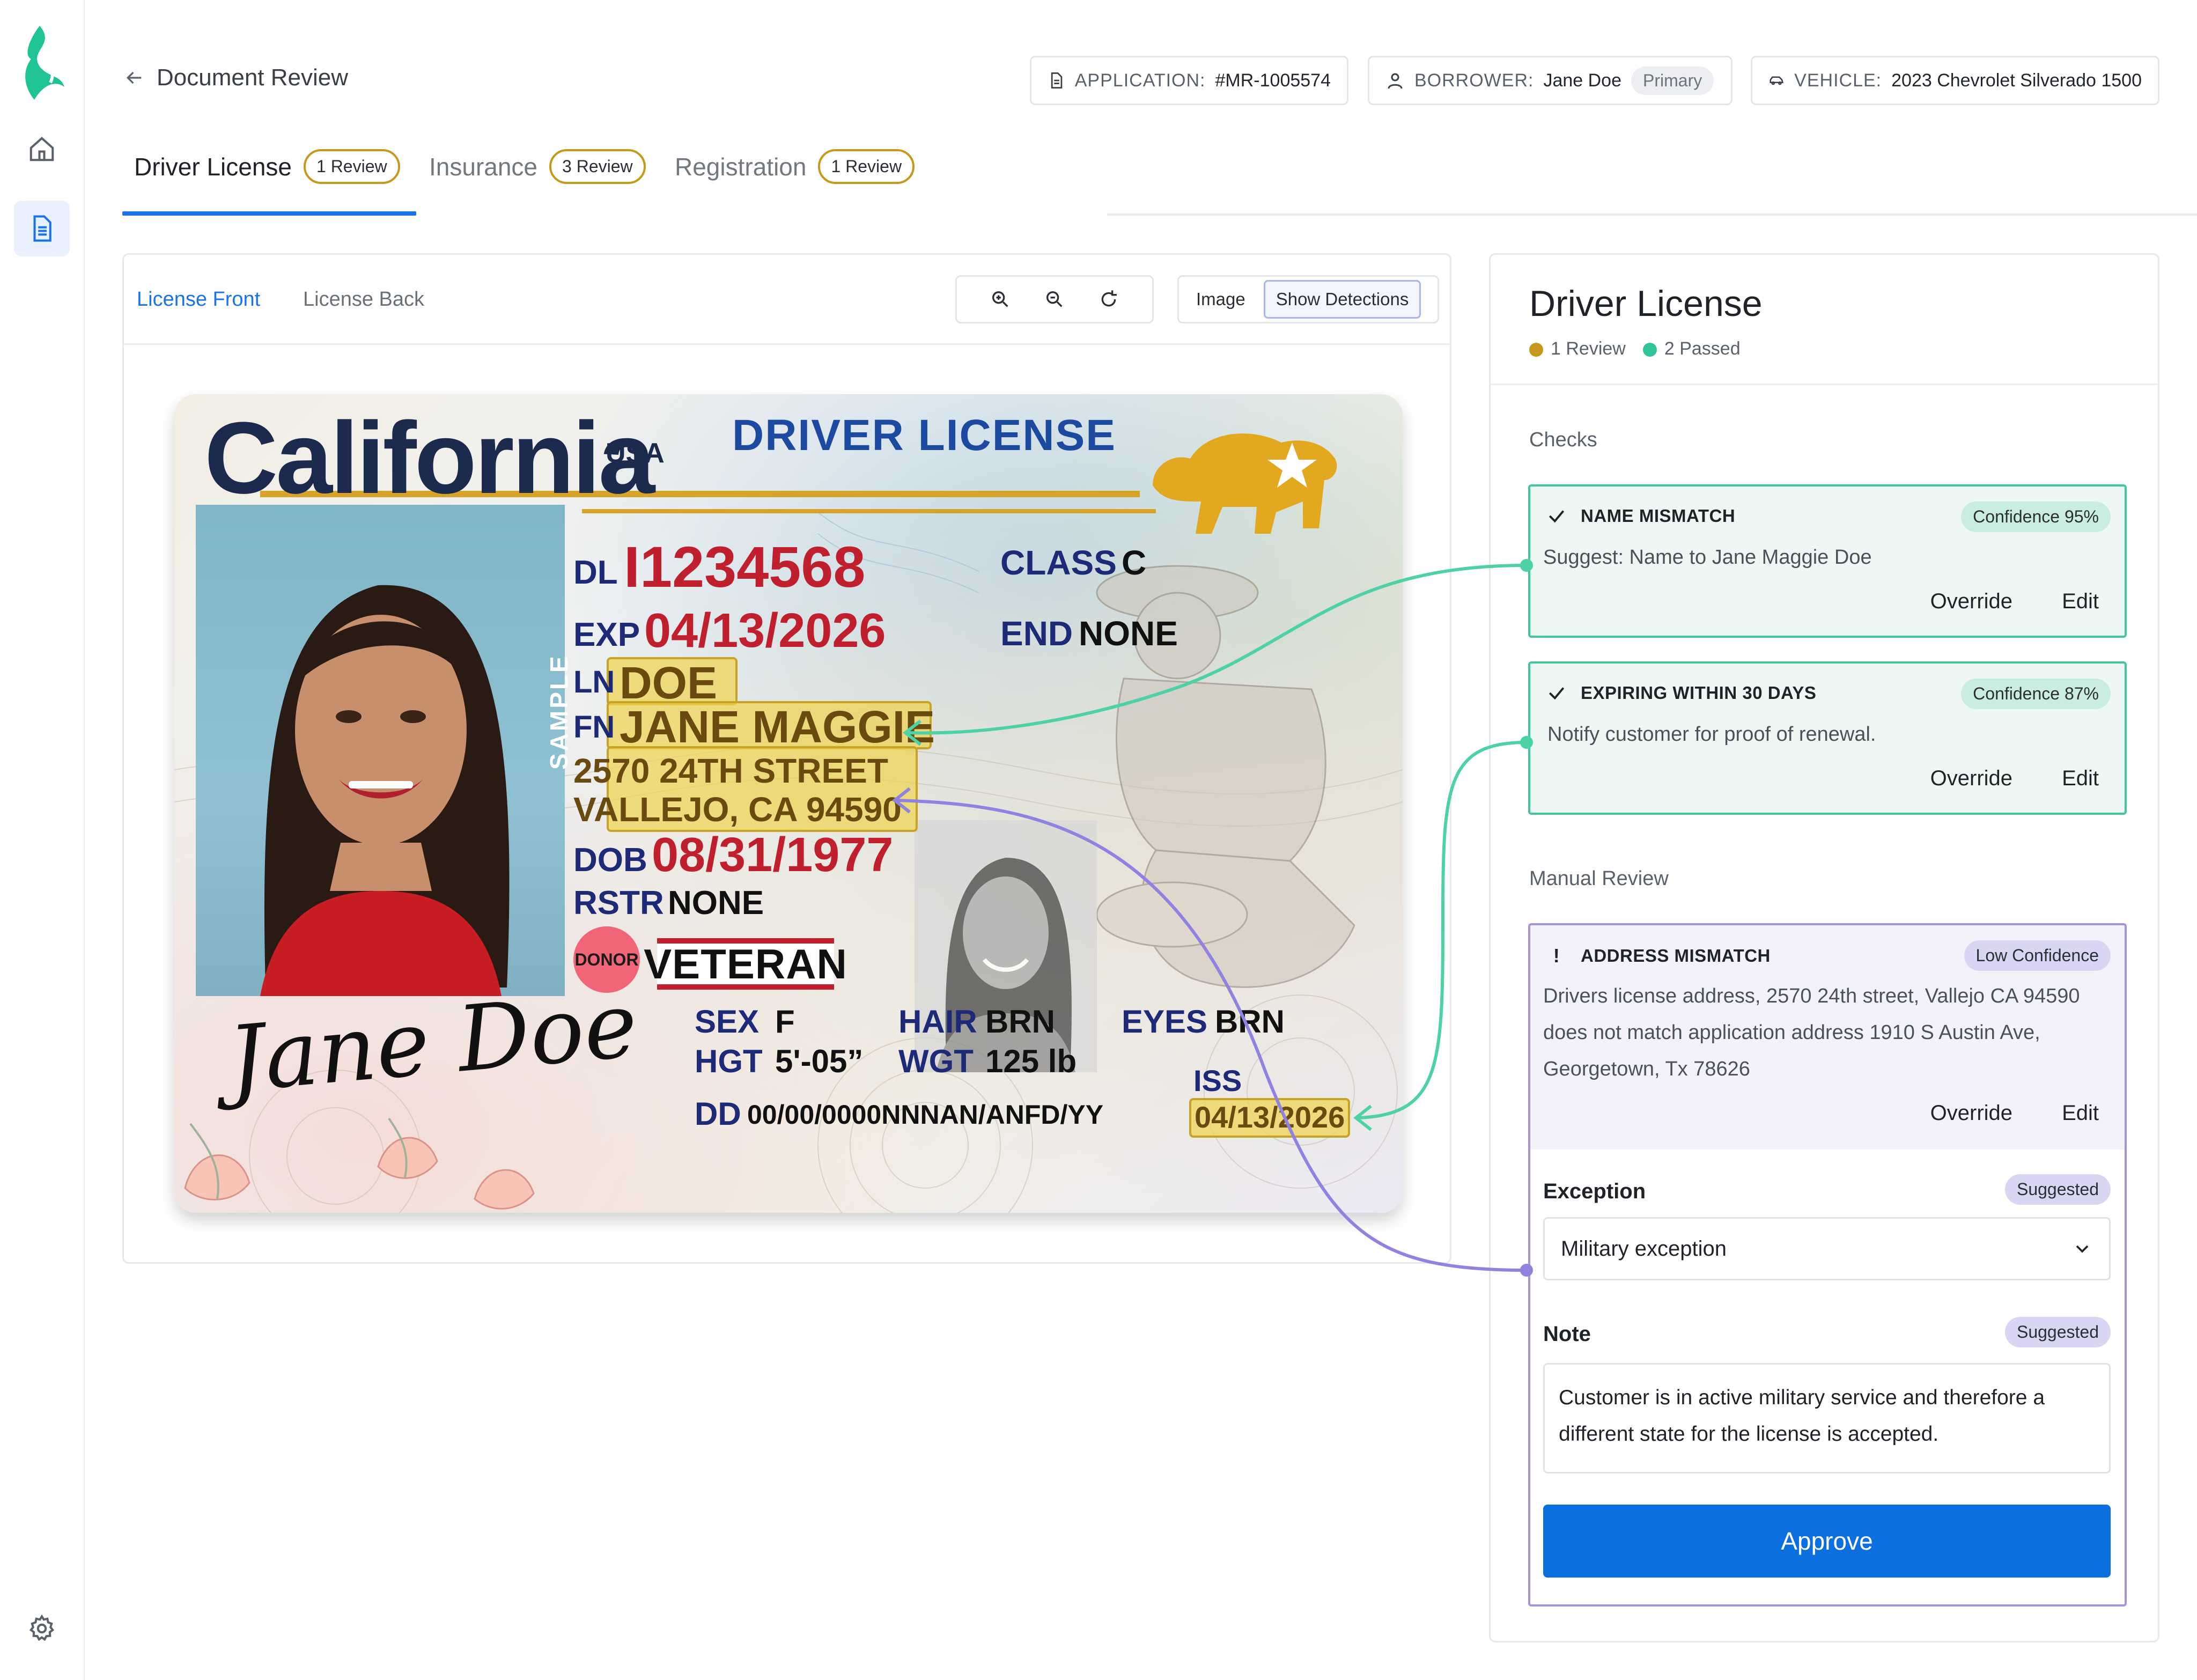 The height and width of the screenshot is (1680, 2197). I want to click on show-detections-button: Show Detections, so click(1342, 299).